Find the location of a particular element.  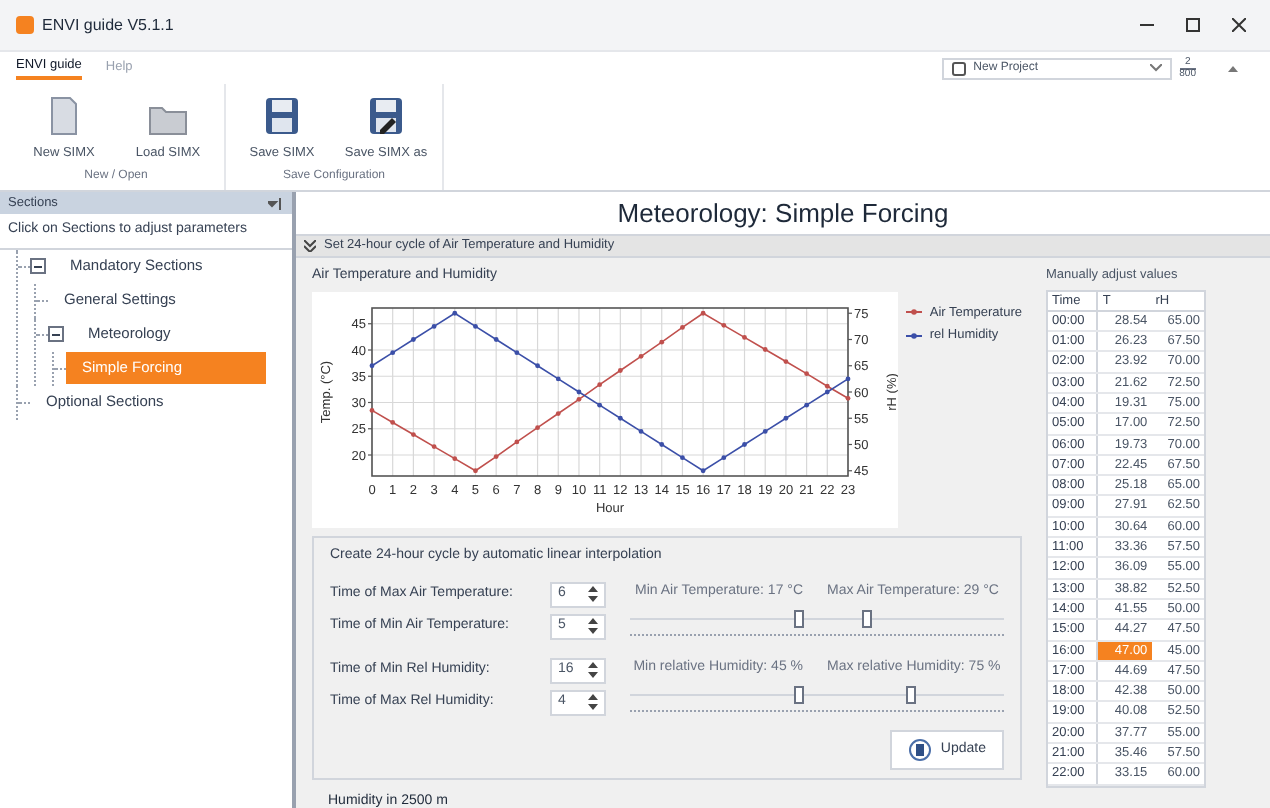

close-icon is located at coordinates (1239, 25).